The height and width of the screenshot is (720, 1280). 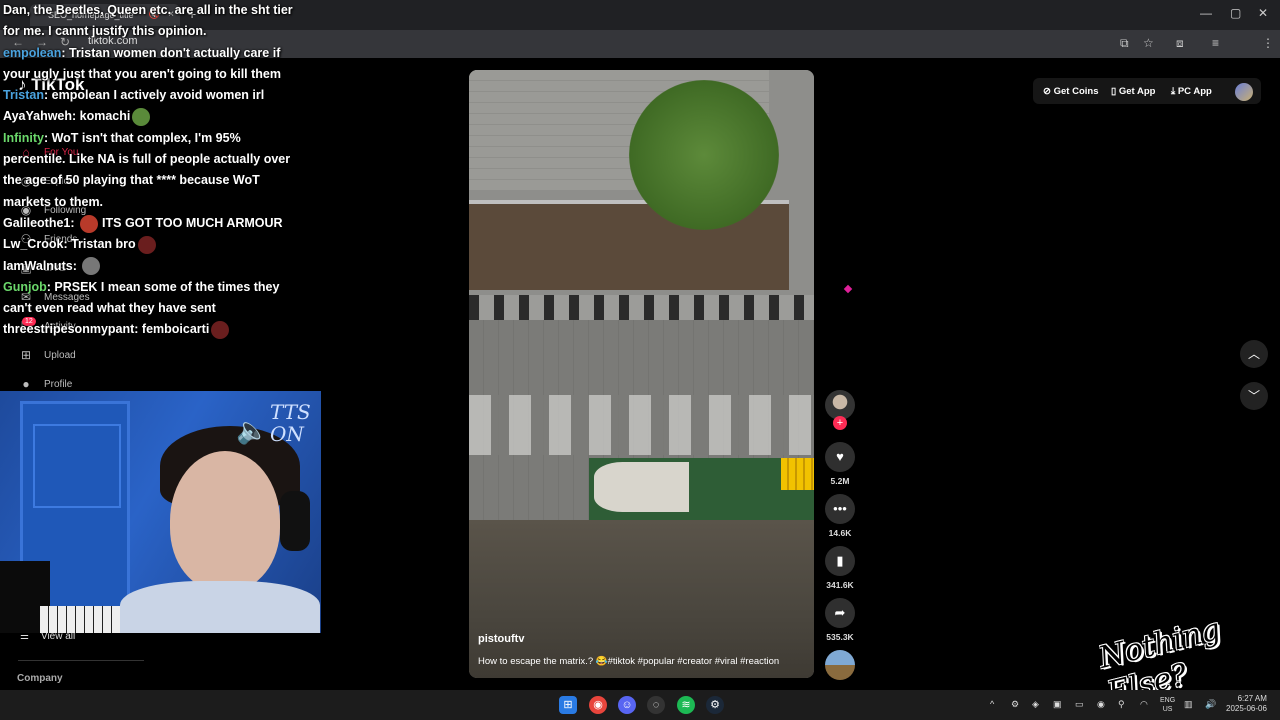 What do you see at coordinates (1244, 92) in the screenshot?
I see `user-avatar` at bounding box center [1244, 92].